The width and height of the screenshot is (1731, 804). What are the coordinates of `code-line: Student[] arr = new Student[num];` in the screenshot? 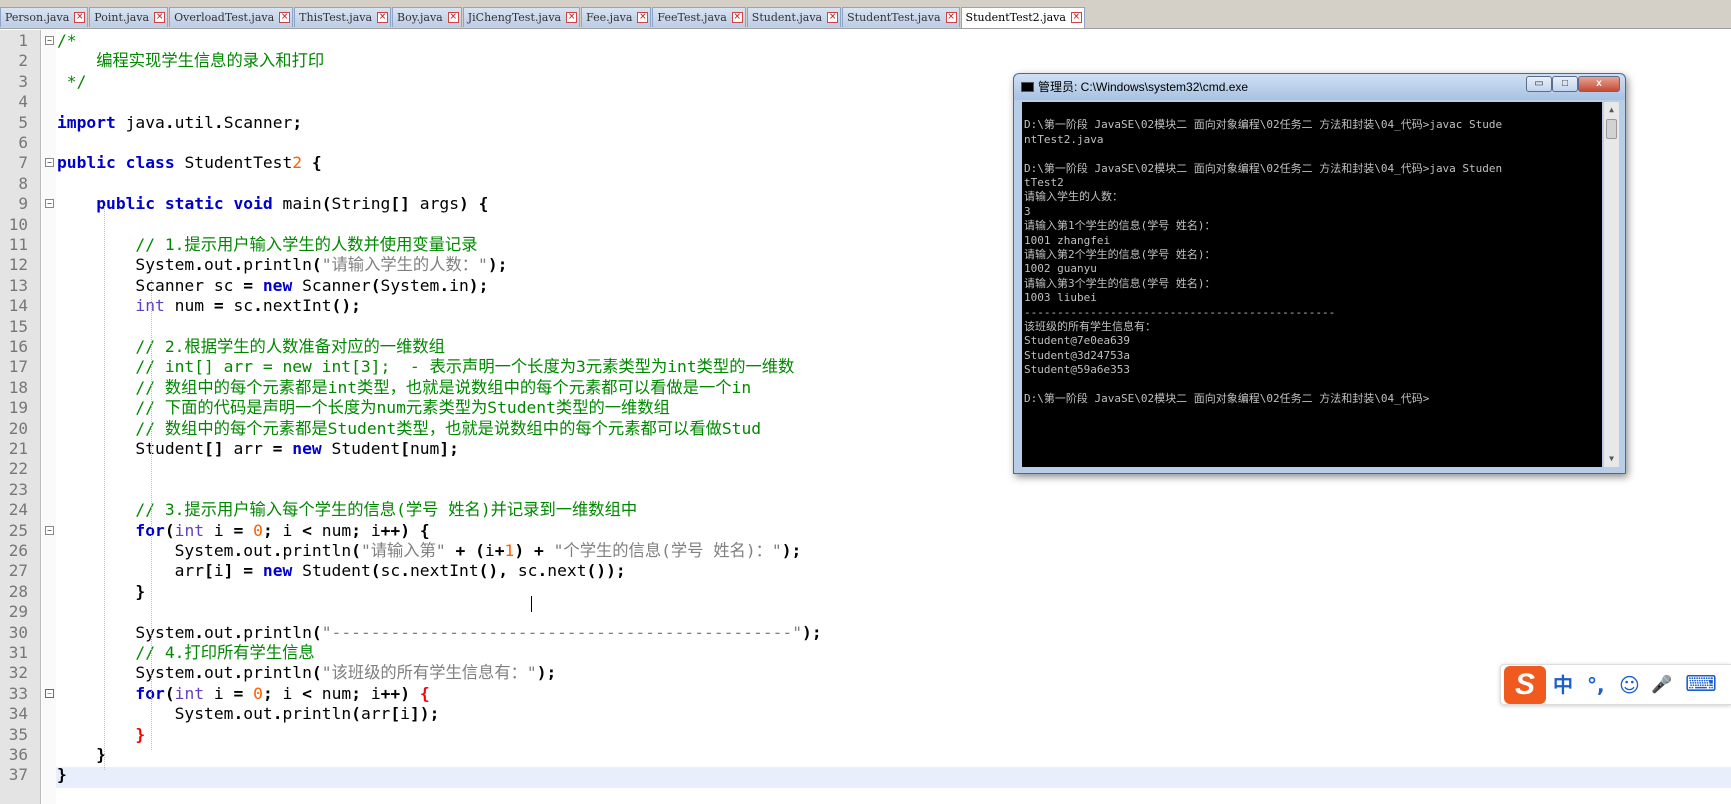 It's located at (258, 448).